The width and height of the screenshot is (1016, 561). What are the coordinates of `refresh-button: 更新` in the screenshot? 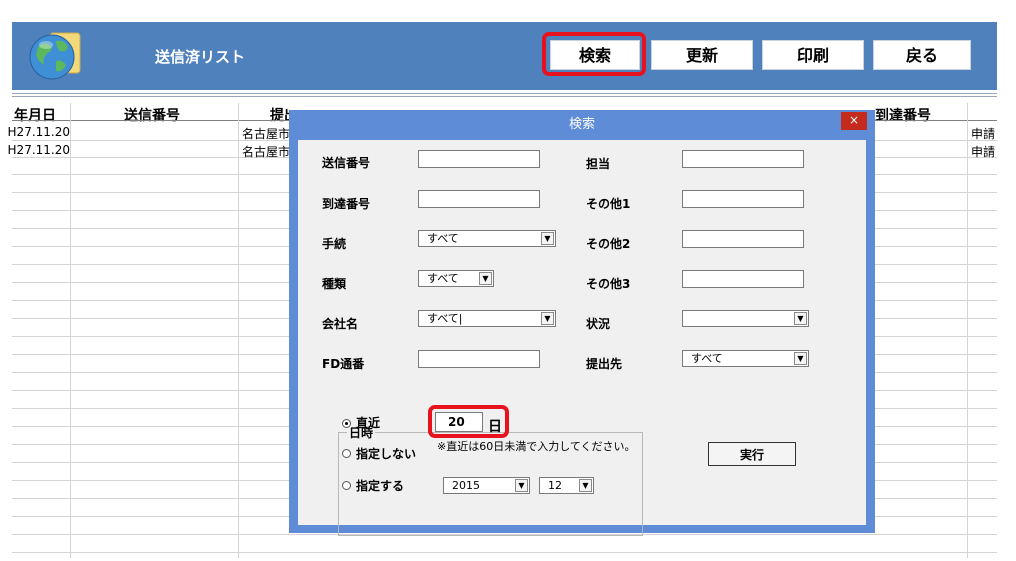 It's located at (702, 55).